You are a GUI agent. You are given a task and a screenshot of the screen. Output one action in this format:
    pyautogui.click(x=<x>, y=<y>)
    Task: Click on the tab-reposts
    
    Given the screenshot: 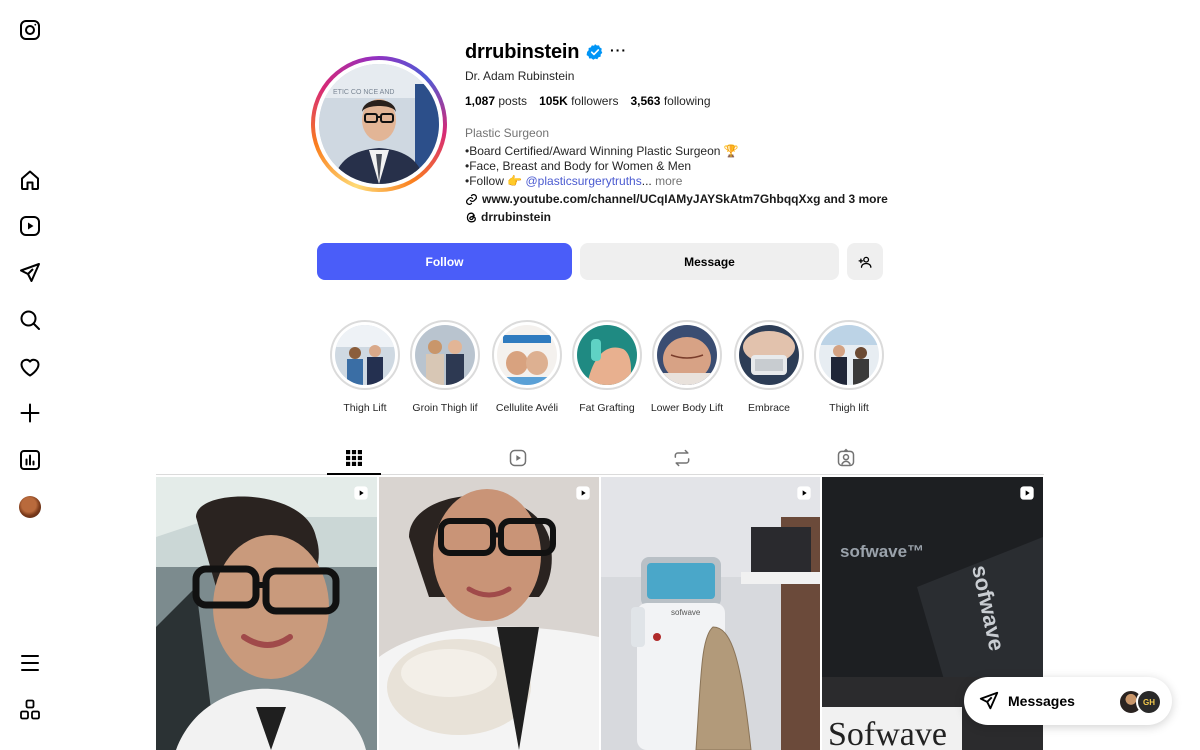 What is the action you would take?
    pyautogui.click(x=682, y=458)
    